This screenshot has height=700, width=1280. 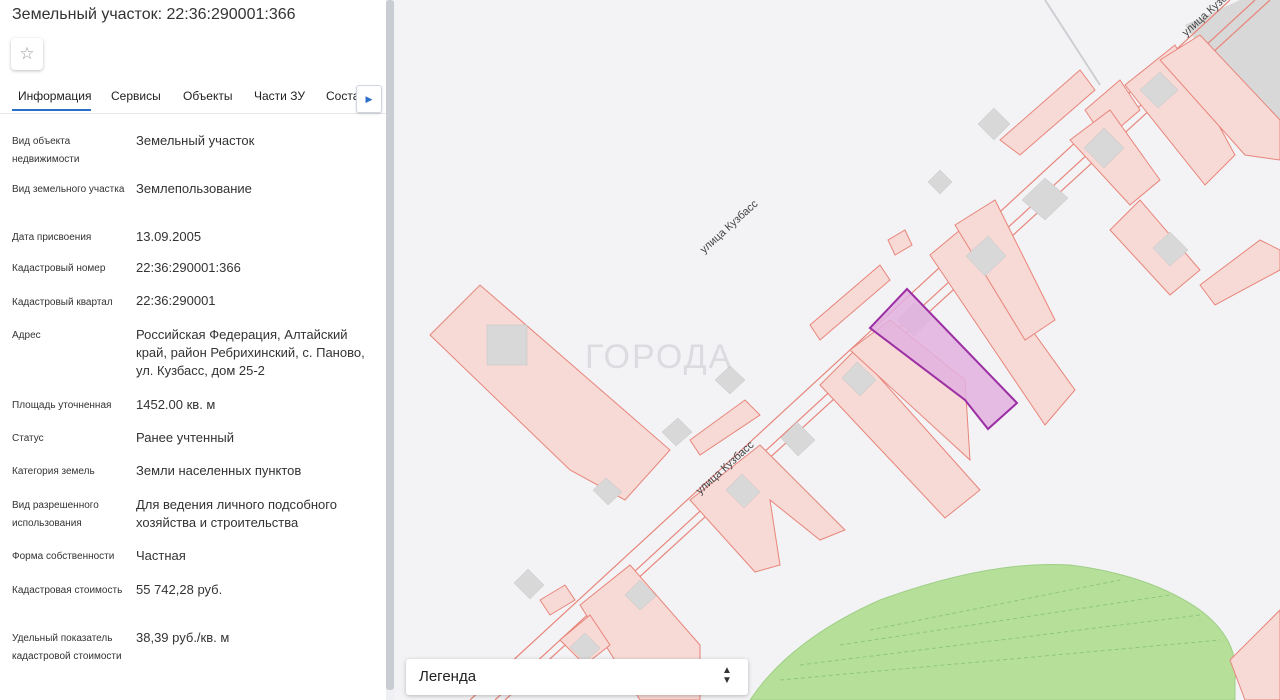 What do you see at coordinates (26, 335) in the screenshot?
I see `field-label: Адрес` at bounding box center [26, 335].